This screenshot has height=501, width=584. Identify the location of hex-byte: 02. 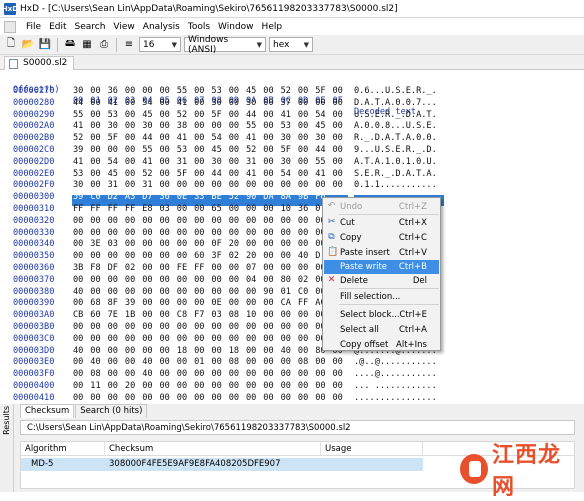
(130, 268).